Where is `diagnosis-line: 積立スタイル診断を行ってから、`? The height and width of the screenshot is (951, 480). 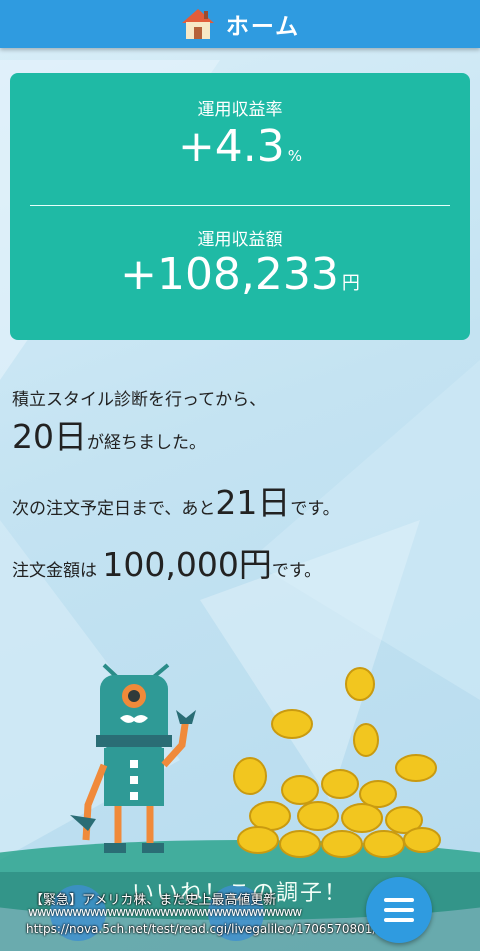
diagnosis-line: 積立スタイル診断を行ってから、 is located at coordinates (139, 400).